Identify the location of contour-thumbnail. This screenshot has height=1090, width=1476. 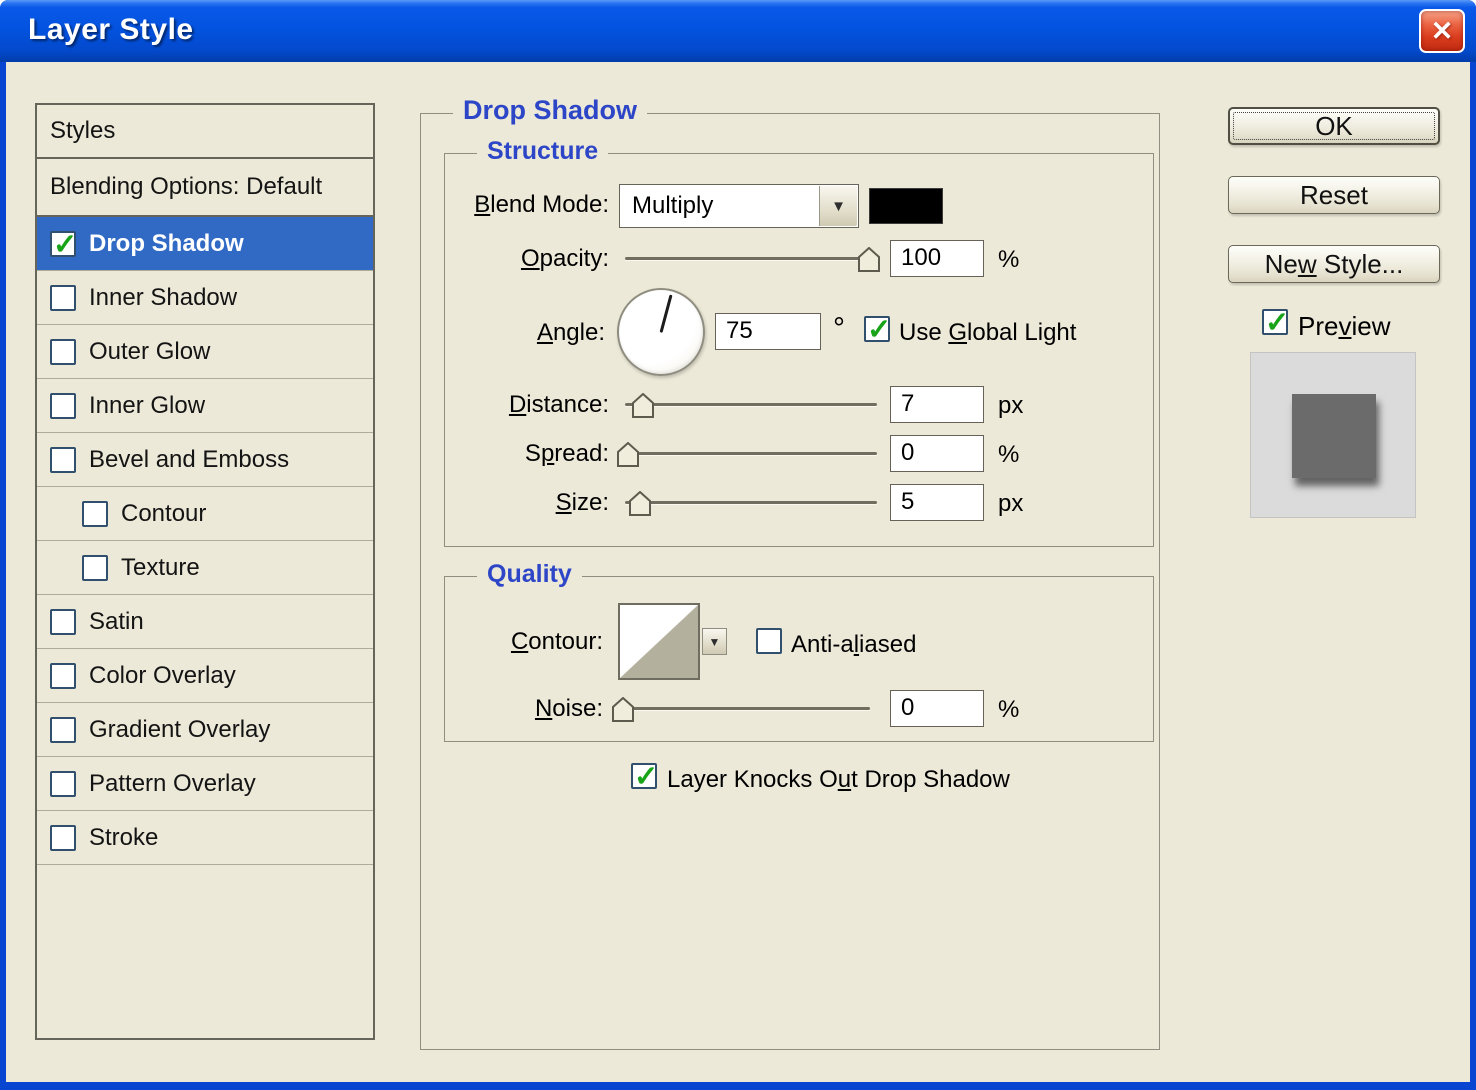
(659, 641).